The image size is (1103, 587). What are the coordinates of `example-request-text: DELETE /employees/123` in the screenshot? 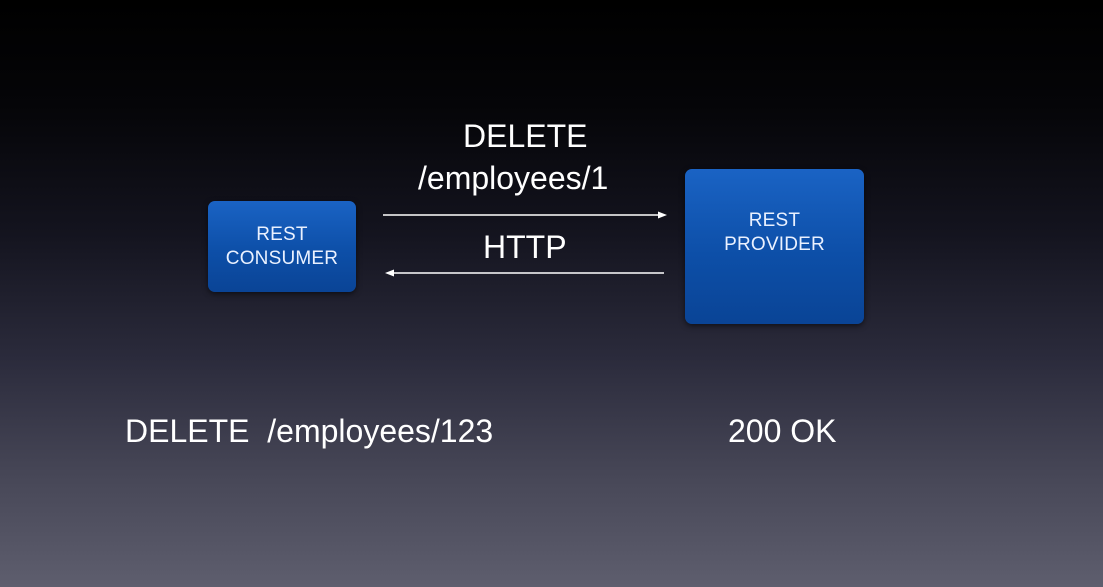 It's located at (309, 431).